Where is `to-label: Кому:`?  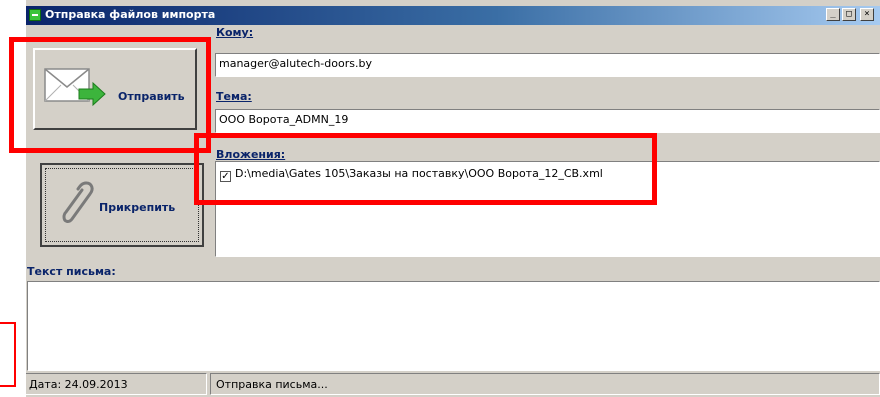 to-label: Кому: is located at coordinates (235, 32).